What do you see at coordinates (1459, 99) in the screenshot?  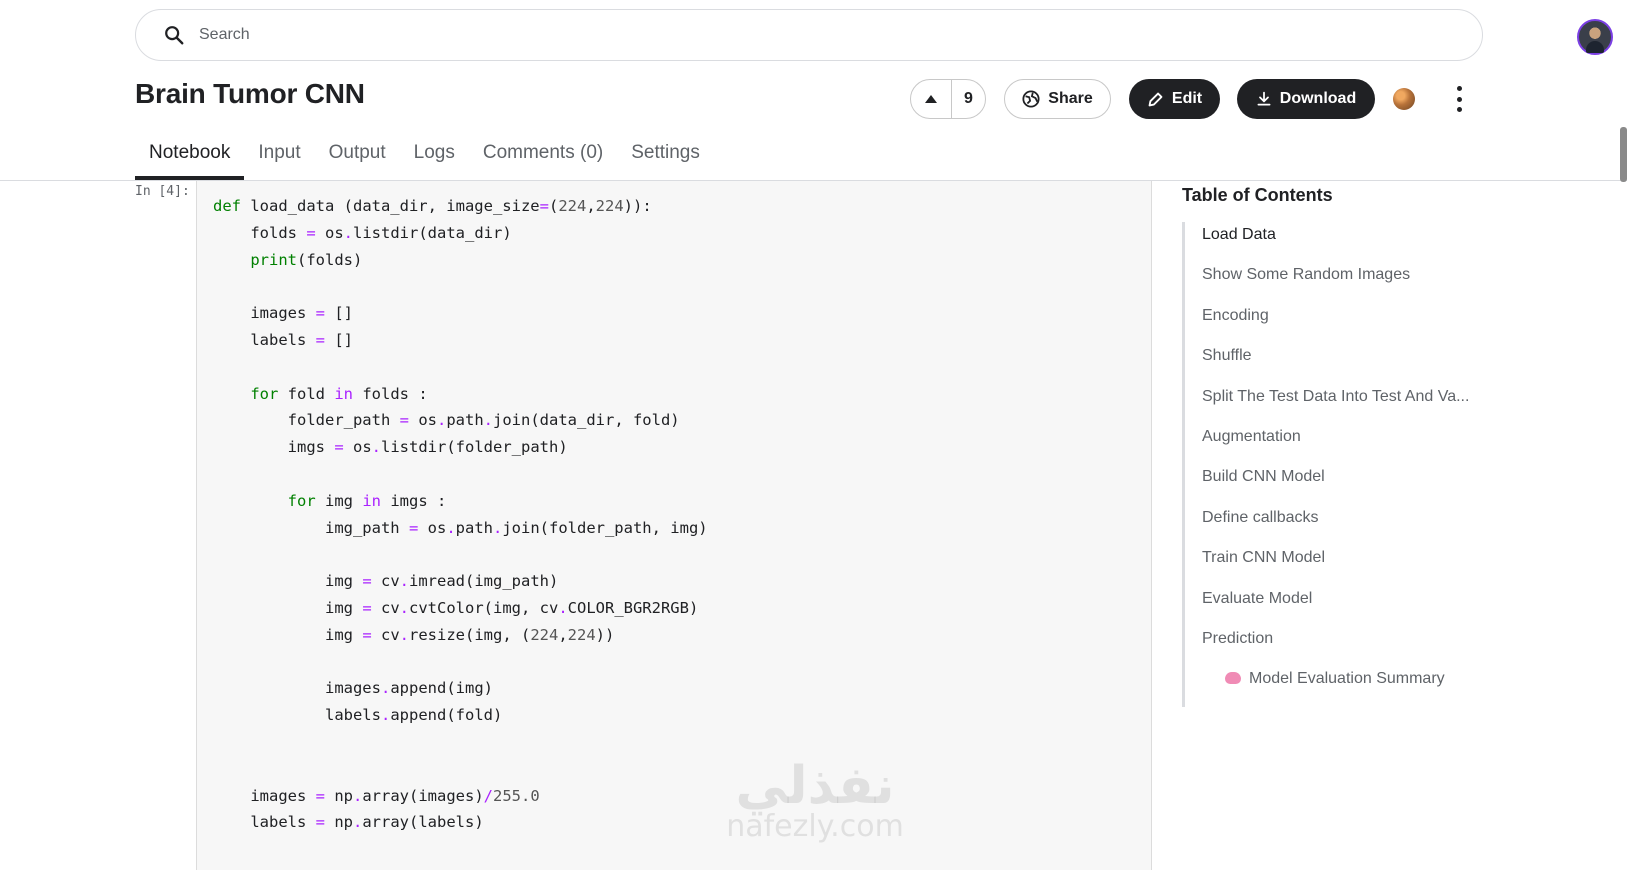 I see `more-options-icon` at bounding box center [1459, 99].